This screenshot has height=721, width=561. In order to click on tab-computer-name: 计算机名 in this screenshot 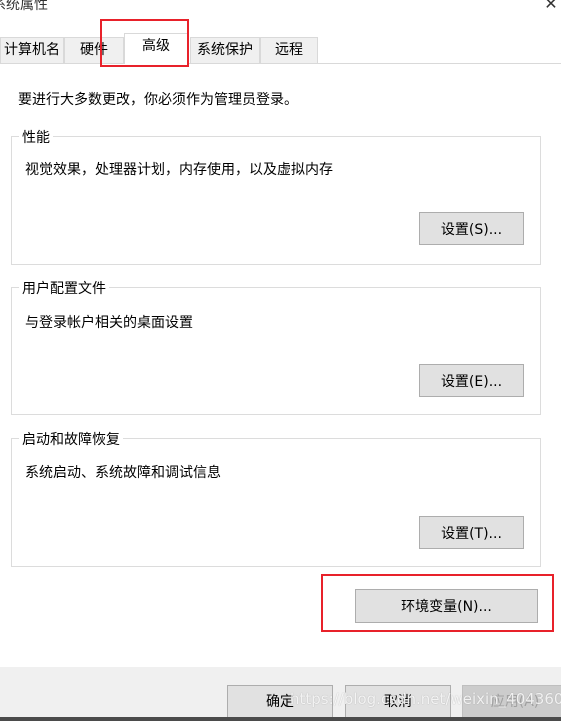, I will do `click(32, 50)`.